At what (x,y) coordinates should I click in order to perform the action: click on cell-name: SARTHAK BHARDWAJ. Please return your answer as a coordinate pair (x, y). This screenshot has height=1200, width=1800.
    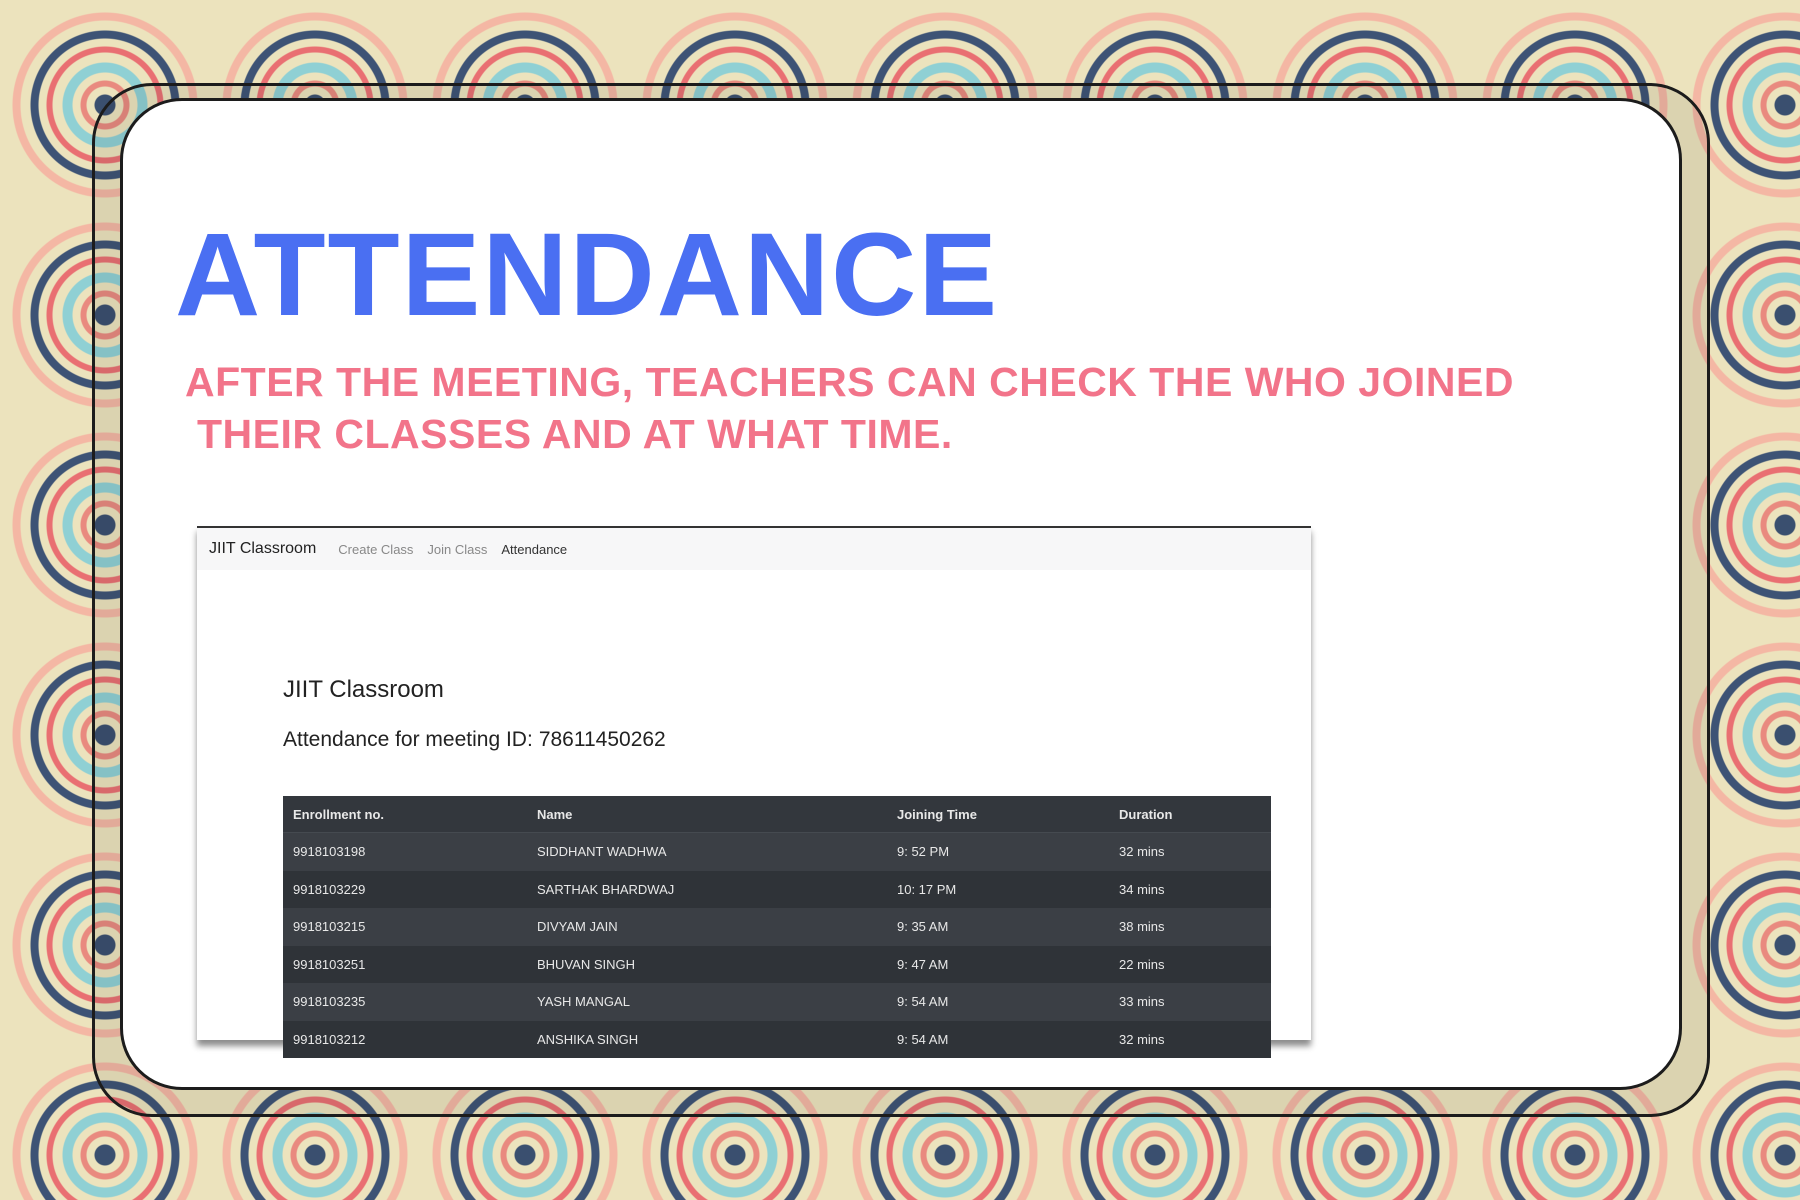
    Looking at the image, I should click on (606, 889).